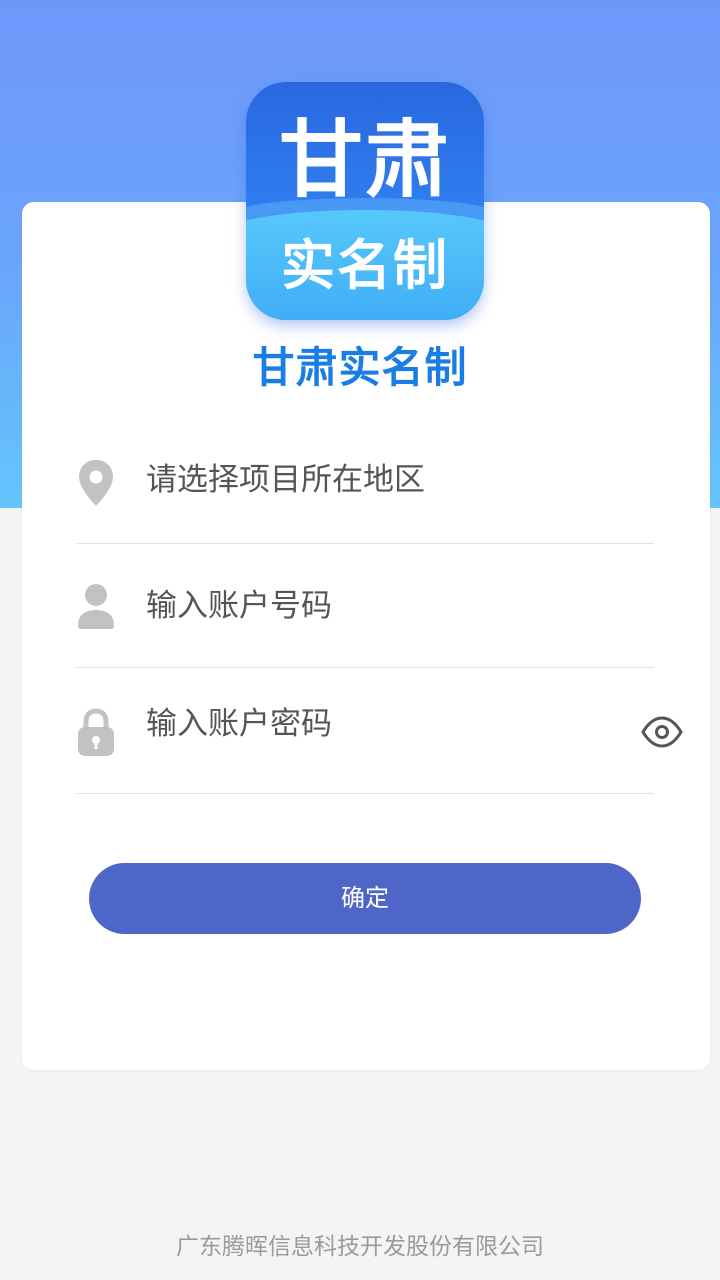 The image size is (720, 1280). Describe the element at coordinates (239, 606) in the screenshot. I see `account-placeholder: 输入账户号码` at that location.